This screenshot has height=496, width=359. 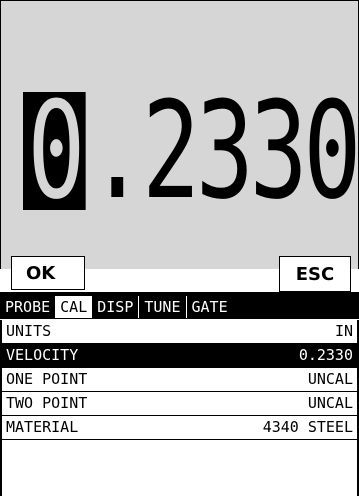 I want to click on menu-row-label: MATERIAL, so click(x=42, y=427).